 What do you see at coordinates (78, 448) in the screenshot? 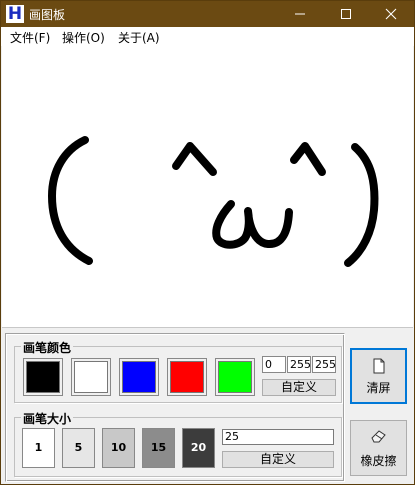
I see `size-button-5: 5` at bounding box center [78, 448].